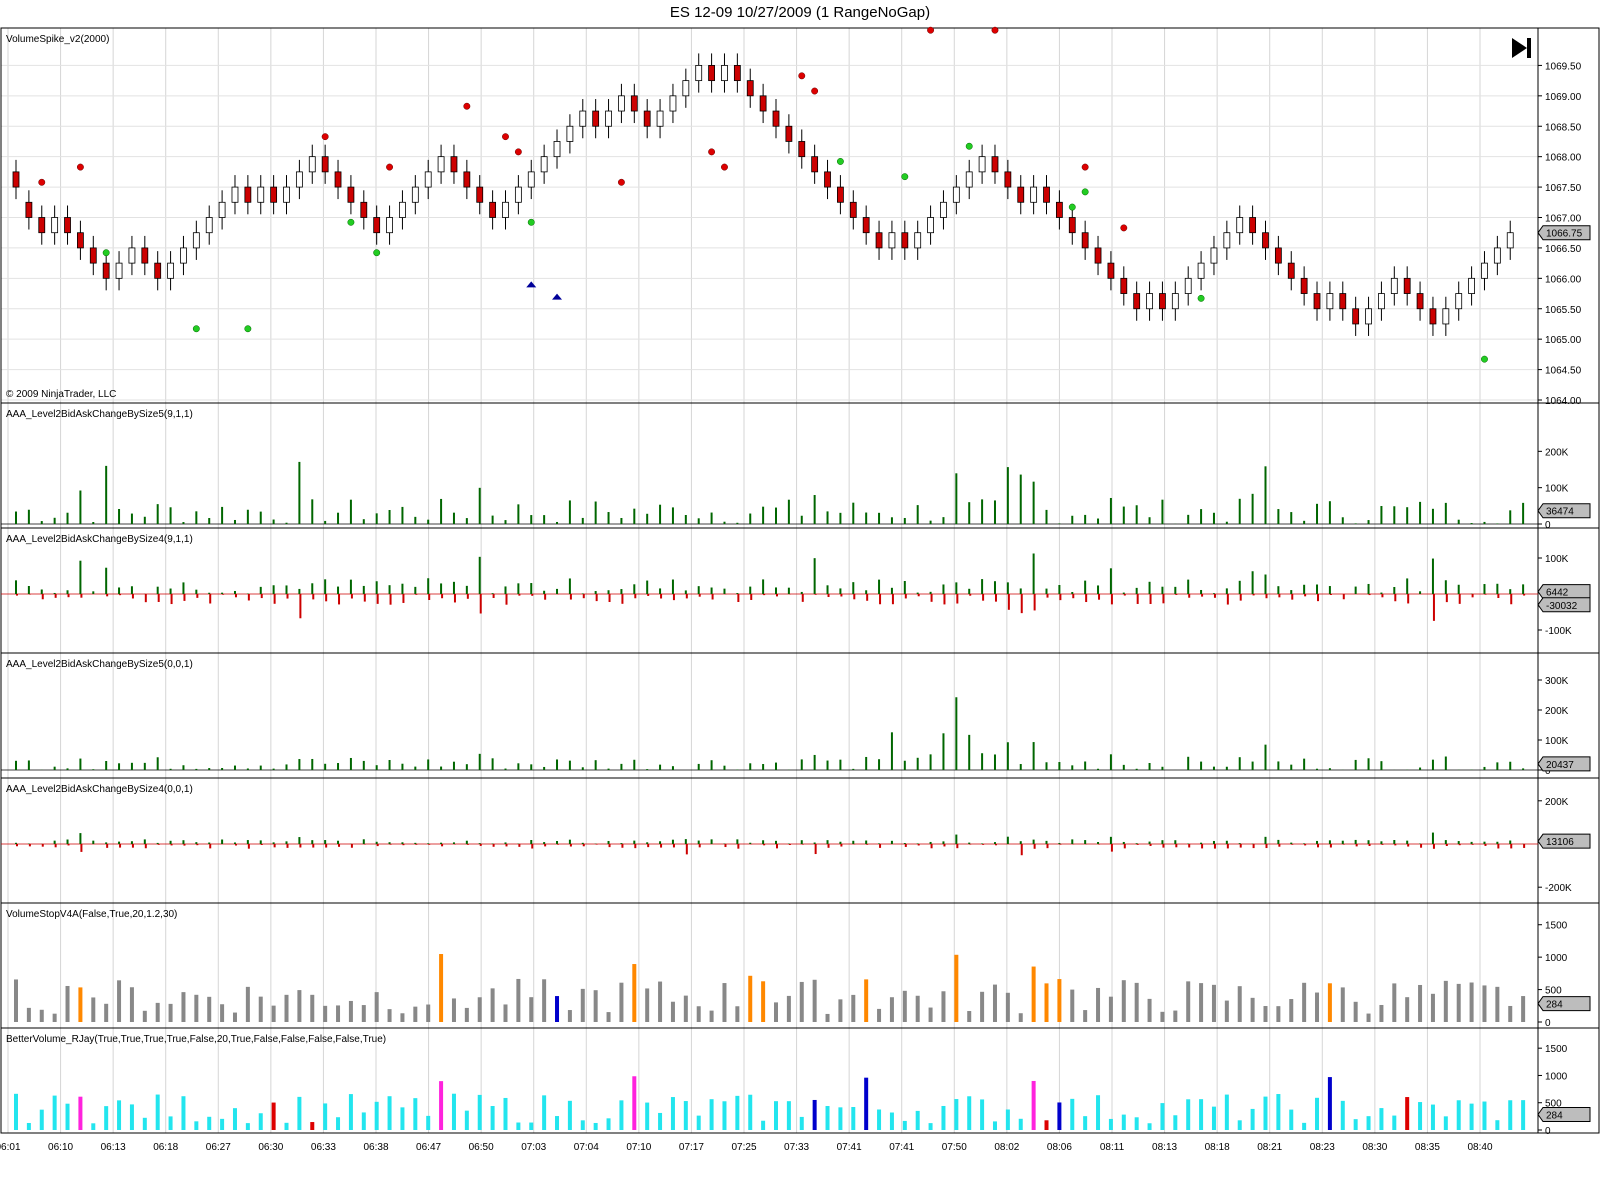 This screenshot has width=1600, height=1177. What do you see at coordinates (1269, 1147) in the screenshot?
I see `x-tick-label: 08:21` at bounding box center [1269, 1147].